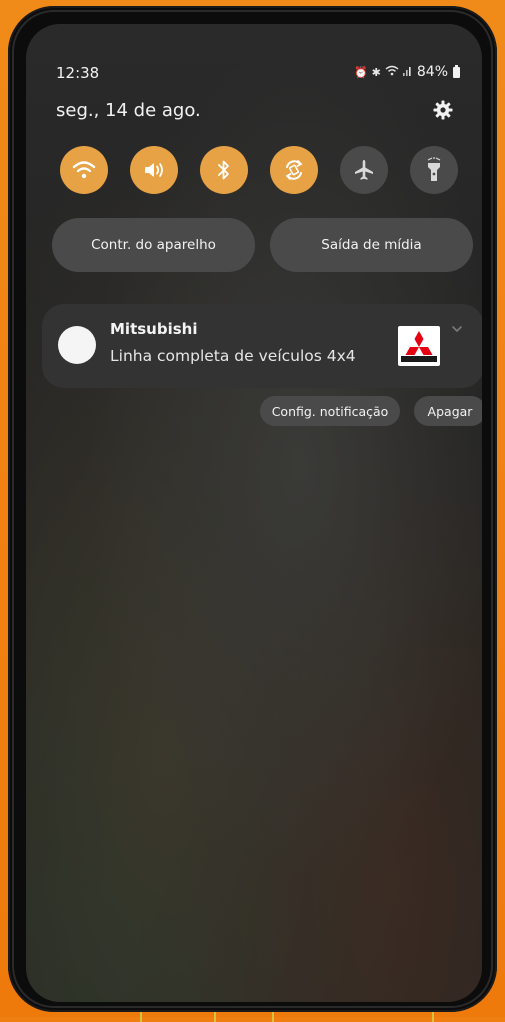 Image resolution: width=505 pixels, height=1022 pixels. I want to click on battery-icon, so click(456, 71).